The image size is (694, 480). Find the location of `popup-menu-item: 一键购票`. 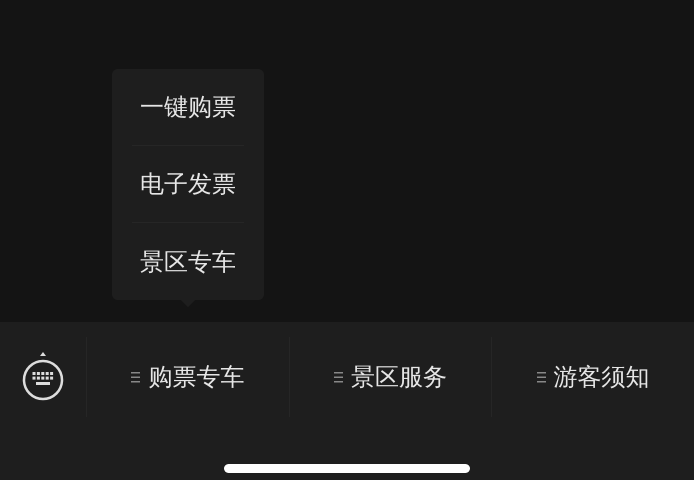

popup-menu-item: 一键购票 is located at coordinates (188, 107).